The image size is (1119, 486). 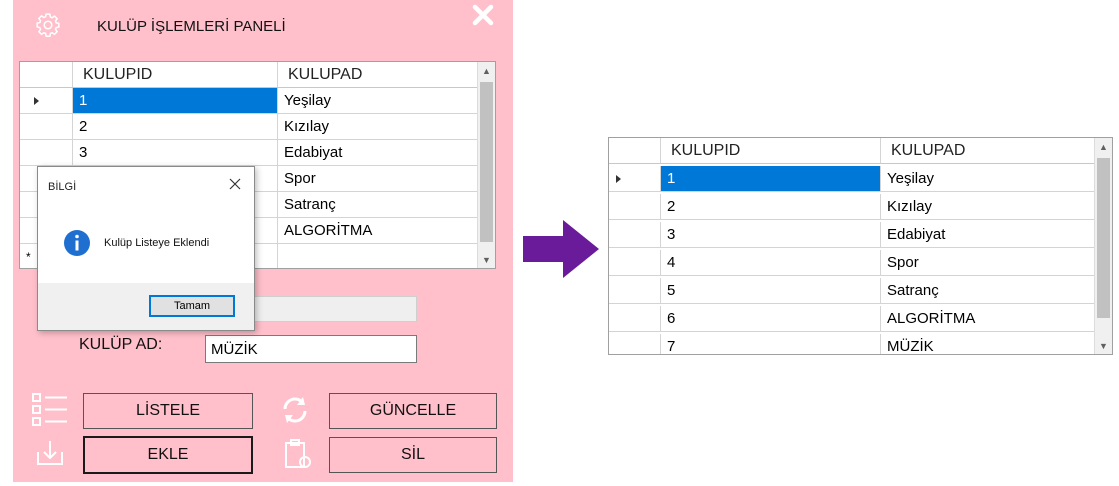 What do you see at coordinates (168, 455) in the screenshot?
I see `ekle-button: EKLE` at bounding box center [168, 455].